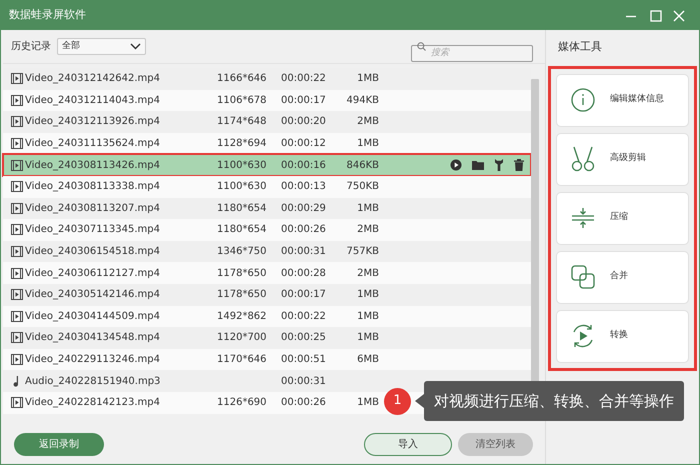  I want to click on resolution-text: 1128*694, so click(242, 144).